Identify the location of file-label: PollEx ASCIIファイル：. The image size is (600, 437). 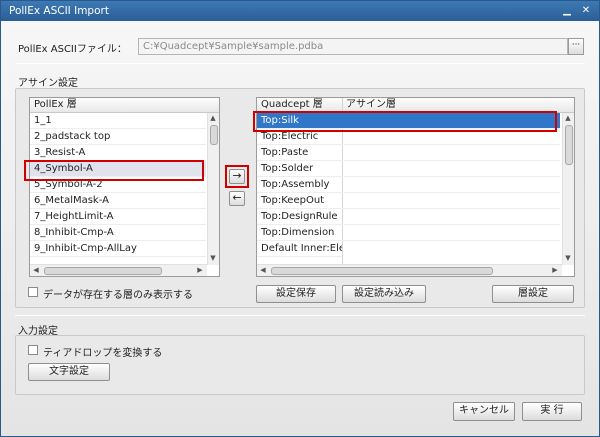
(72, 49).